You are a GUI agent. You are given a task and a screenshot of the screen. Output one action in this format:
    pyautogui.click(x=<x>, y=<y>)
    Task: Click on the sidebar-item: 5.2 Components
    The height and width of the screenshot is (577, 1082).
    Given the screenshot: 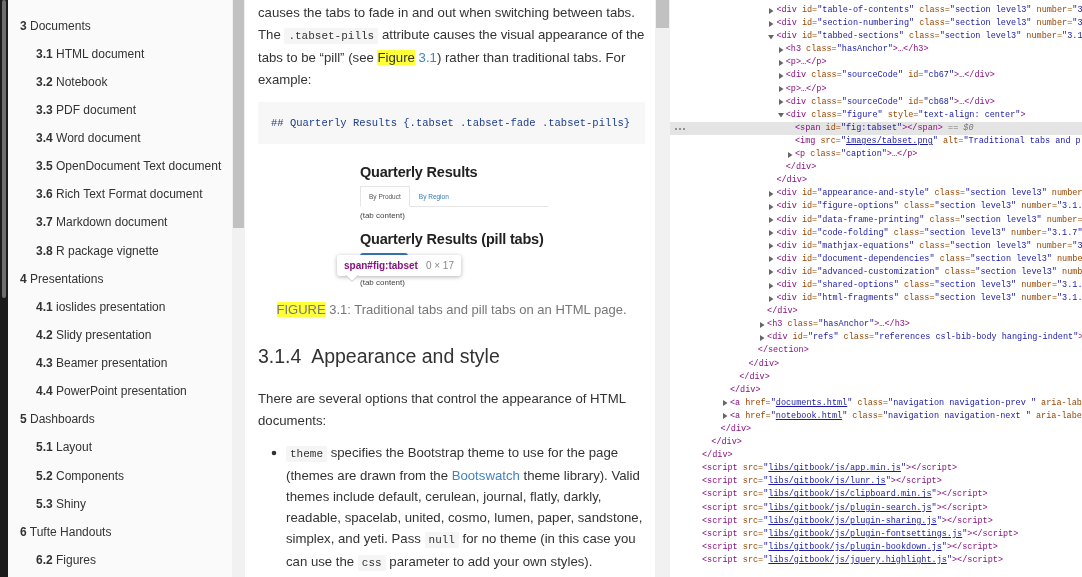 What is the action you would take?
    pyautogui.click(x=120, y=478)
    